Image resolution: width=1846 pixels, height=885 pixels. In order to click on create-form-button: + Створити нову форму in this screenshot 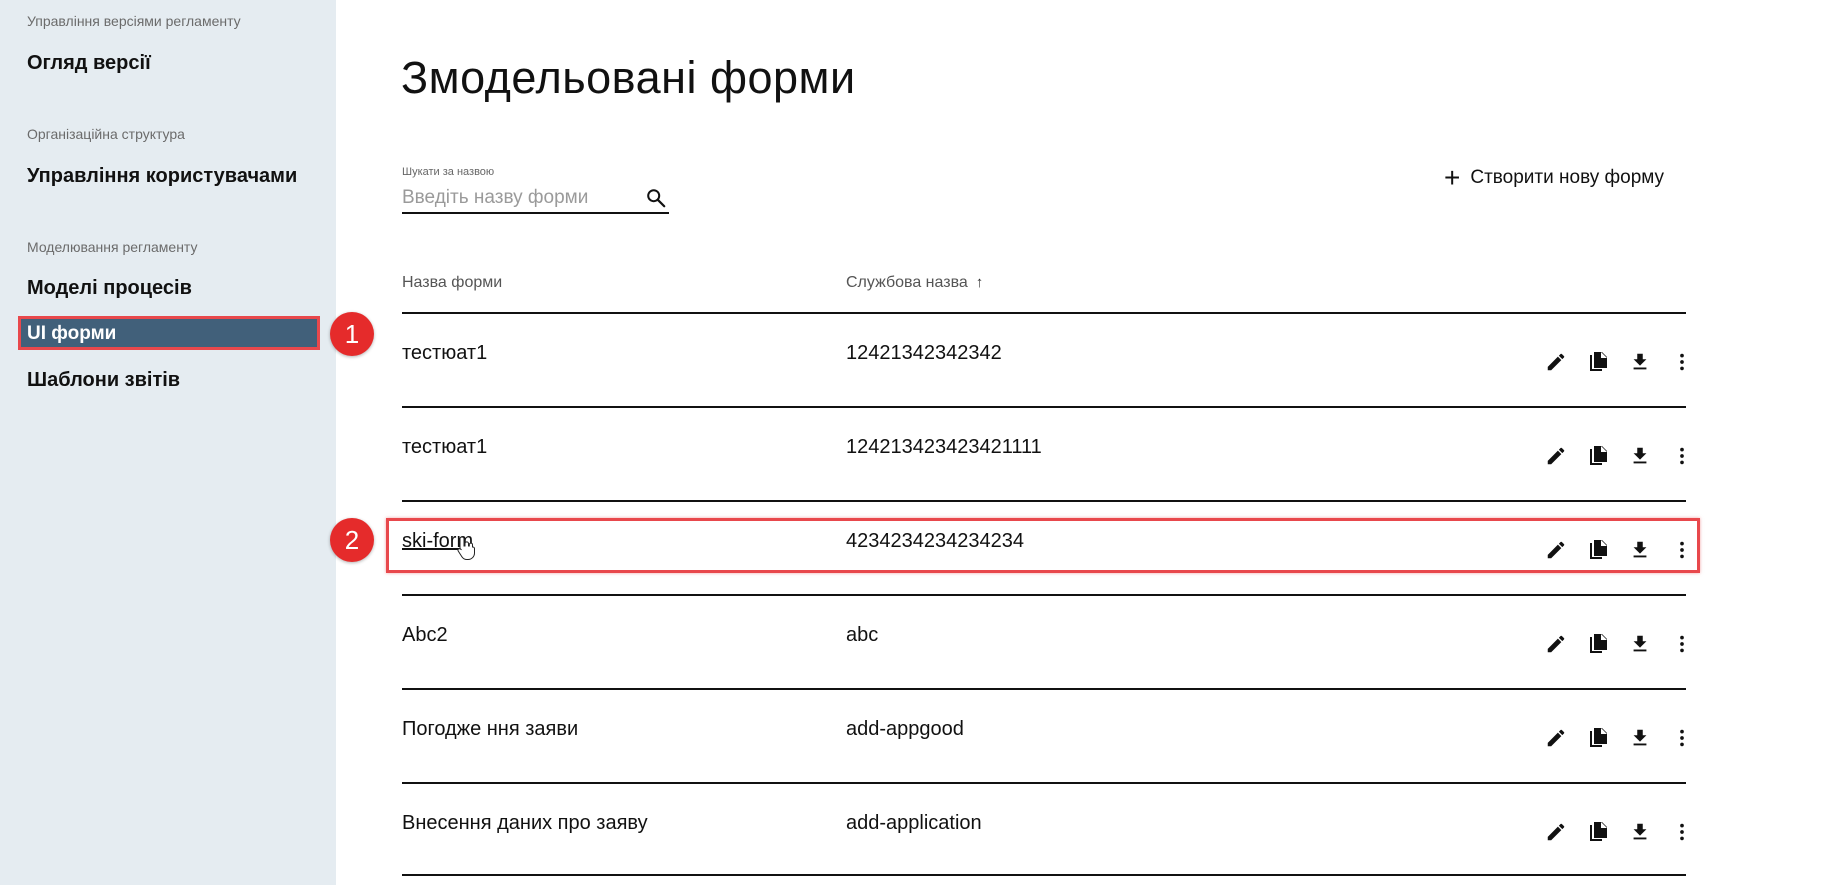, I will do `click(1554, 177)`.